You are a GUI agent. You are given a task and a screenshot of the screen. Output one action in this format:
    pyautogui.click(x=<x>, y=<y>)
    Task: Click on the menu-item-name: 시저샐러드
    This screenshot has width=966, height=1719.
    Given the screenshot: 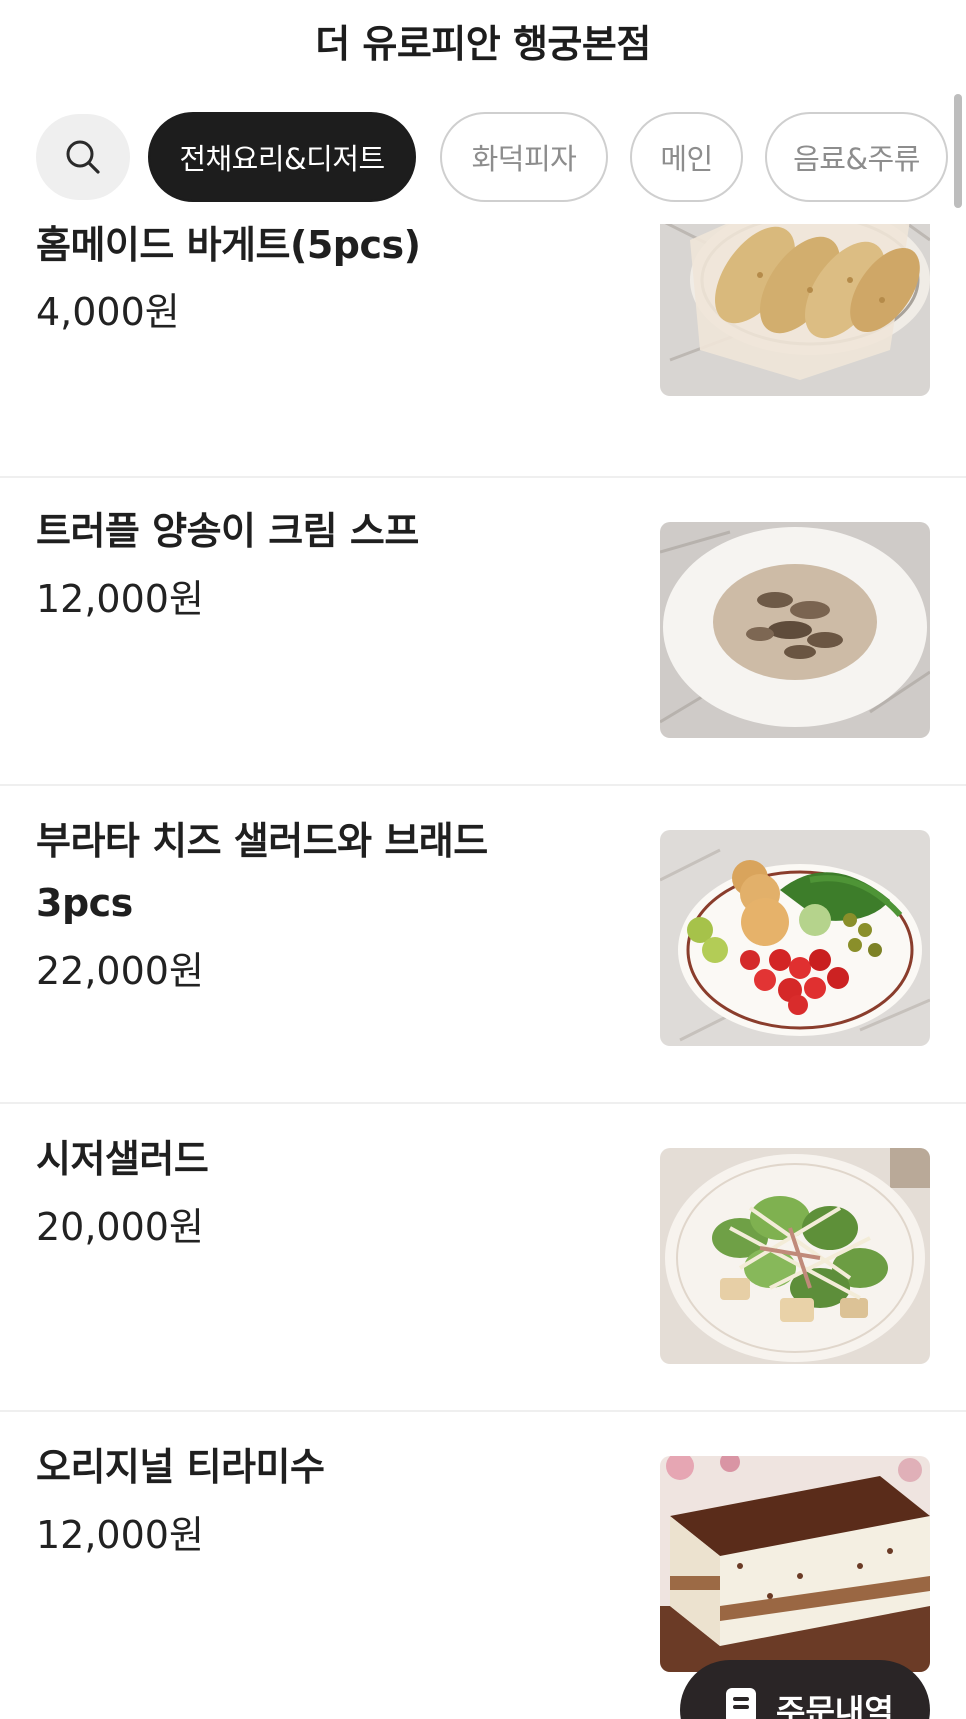 What is the action you would take?
    pyautogui.click(x=122, y=1159)
    